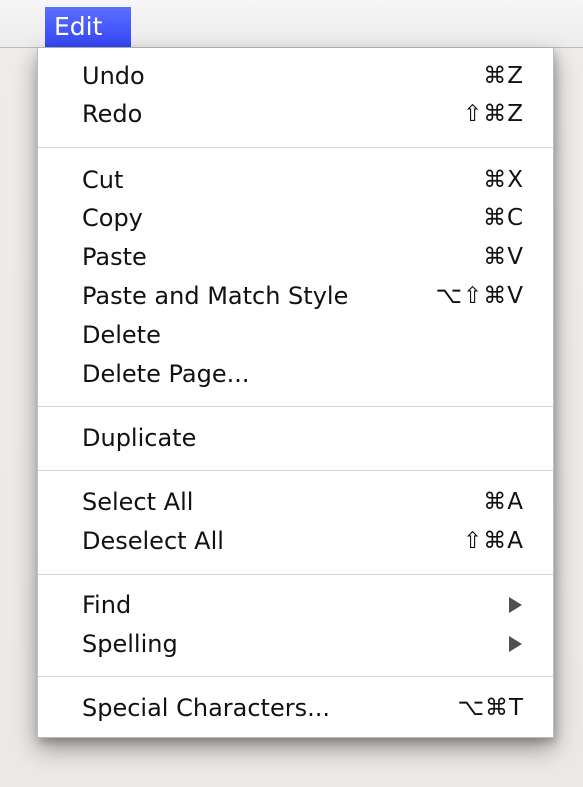 This screenshot has height=787, width=583. Describe the element at coordinates (113, 76) in the screenshot. I see `menu-item-label: Undo` at that location.